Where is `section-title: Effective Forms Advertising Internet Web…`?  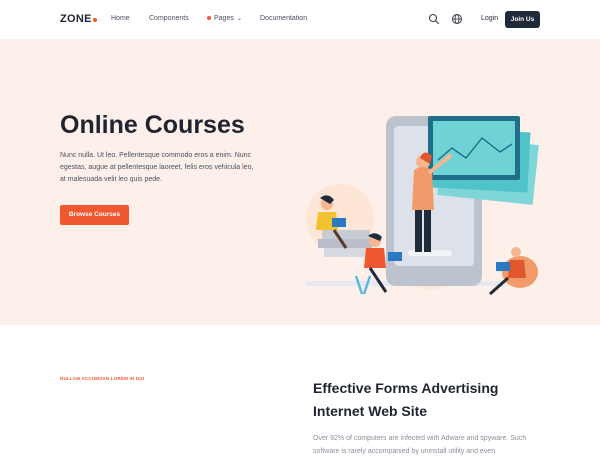
section-title: Effective Forms Advertising Internet Web… is located at coordinates (406, 399).